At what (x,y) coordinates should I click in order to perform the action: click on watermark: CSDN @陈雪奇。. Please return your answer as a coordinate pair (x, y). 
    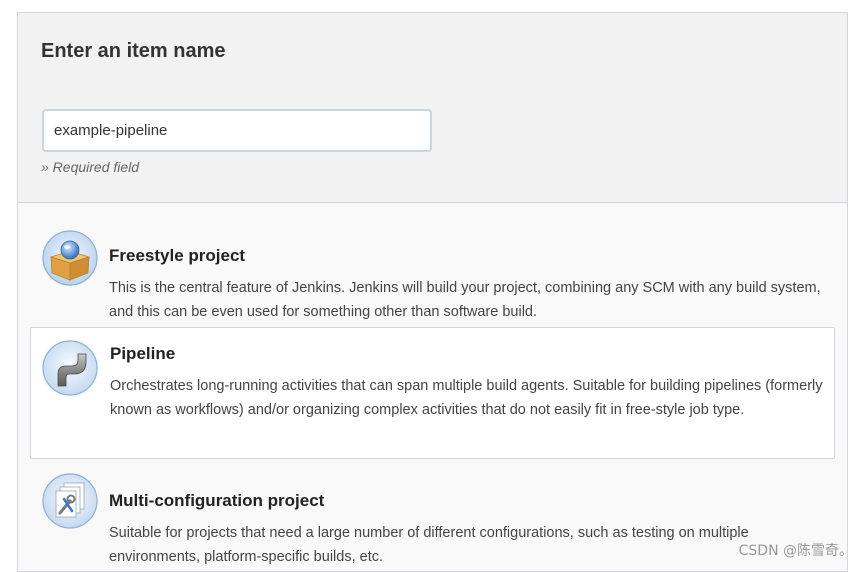
    Looking at the image, I should click on (796, 550).